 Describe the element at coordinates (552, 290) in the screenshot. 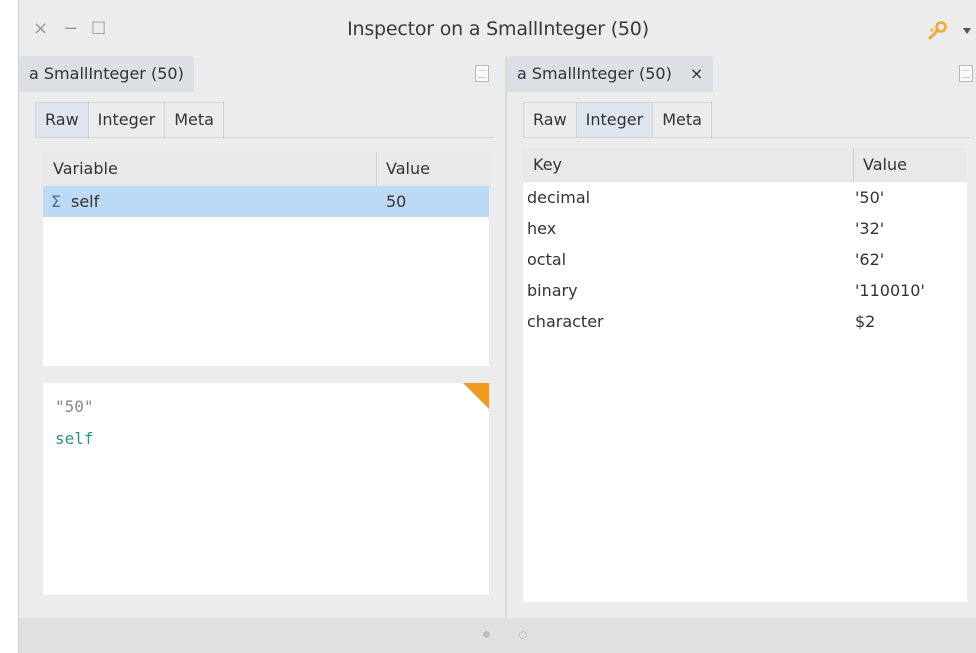

I see `key-cell: binary` at that location.